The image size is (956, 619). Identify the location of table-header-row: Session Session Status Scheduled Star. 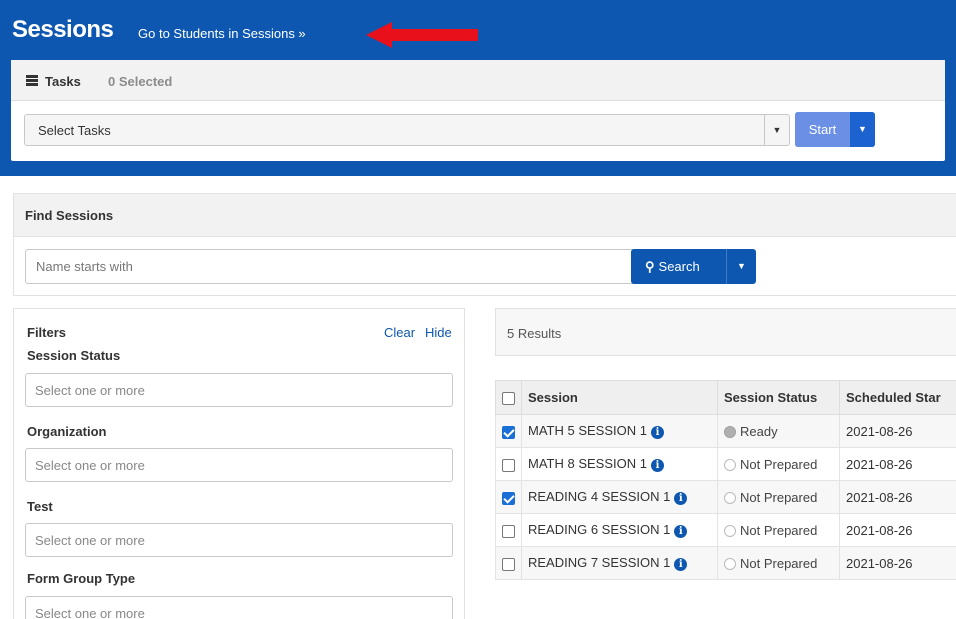
(725, 397).